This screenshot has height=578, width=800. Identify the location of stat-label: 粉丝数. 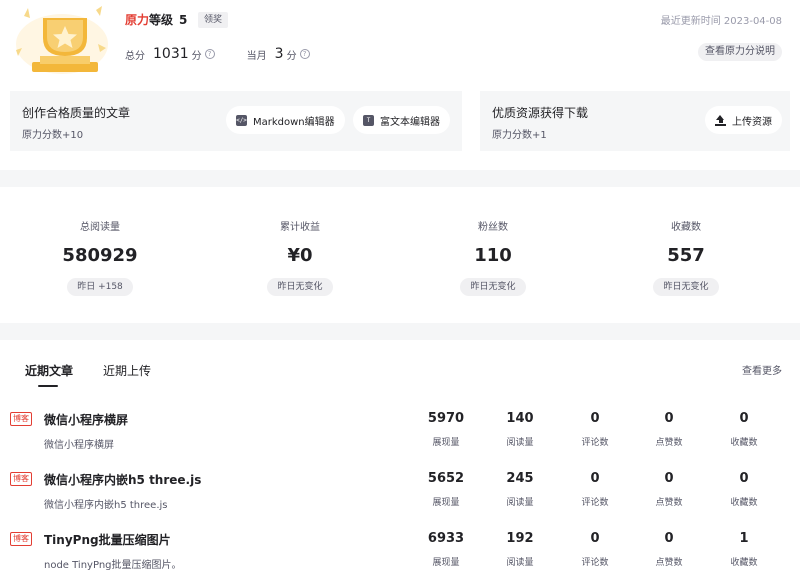
(493, 227).